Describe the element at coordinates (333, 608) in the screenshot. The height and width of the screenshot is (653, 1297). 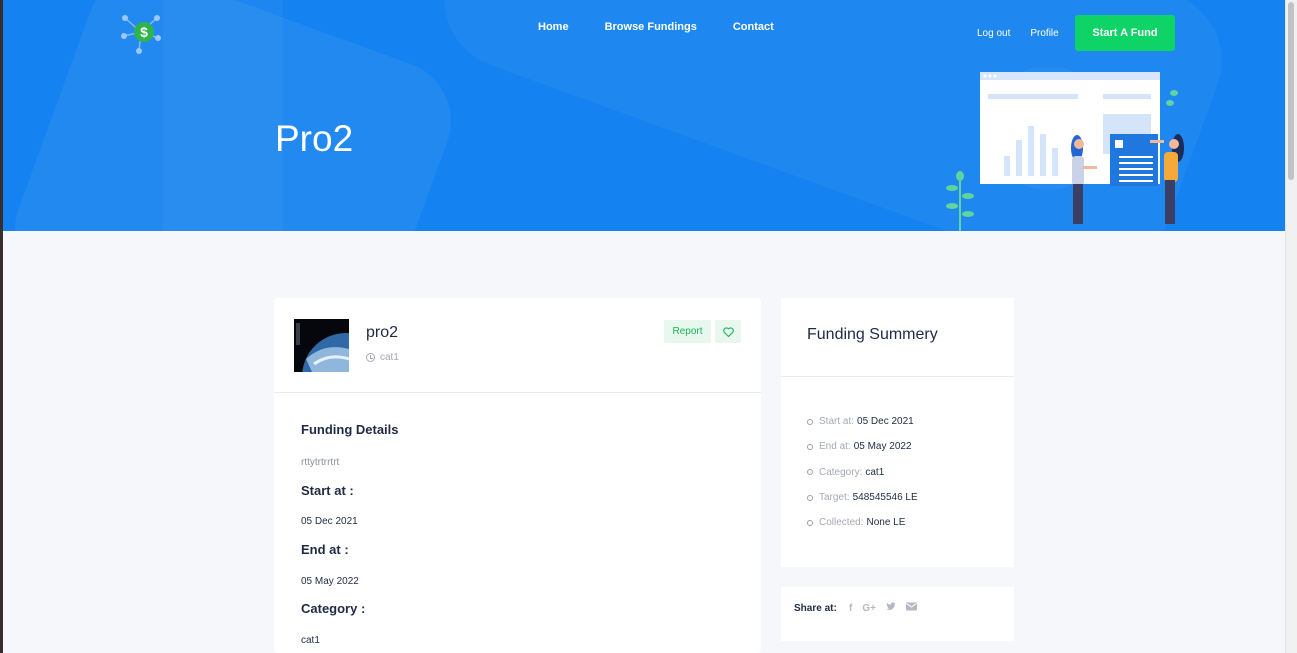
I see `category-label: Category :` at that location.